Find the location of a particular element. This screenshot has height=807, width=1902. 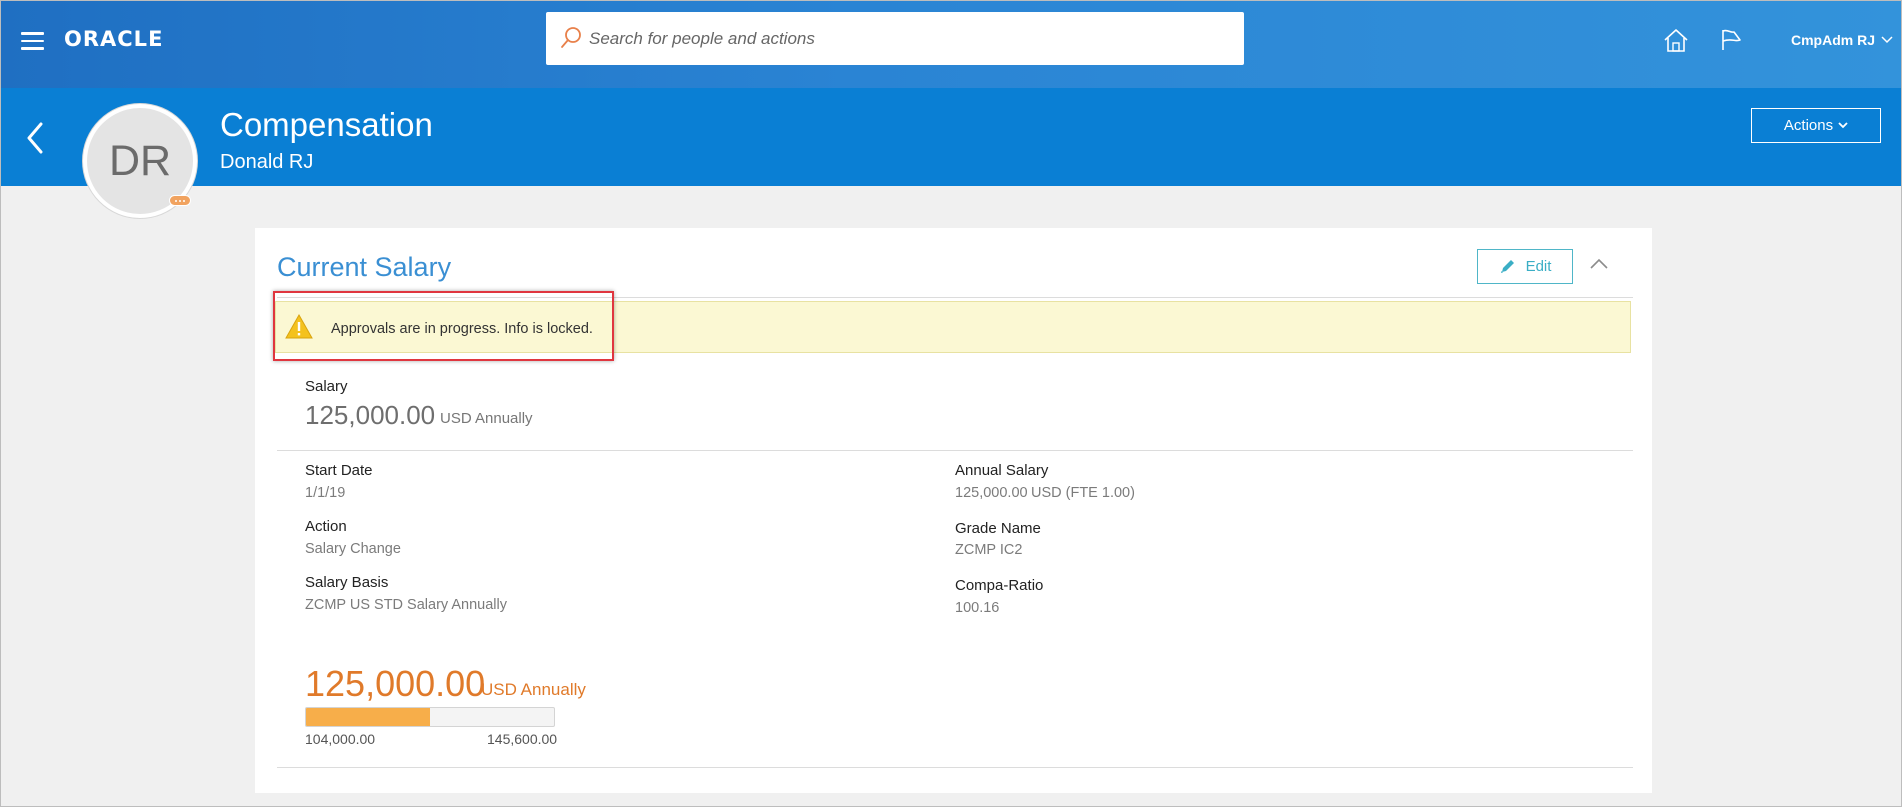

range-amount: 125,000.00 is located at coordinates (395, 683).